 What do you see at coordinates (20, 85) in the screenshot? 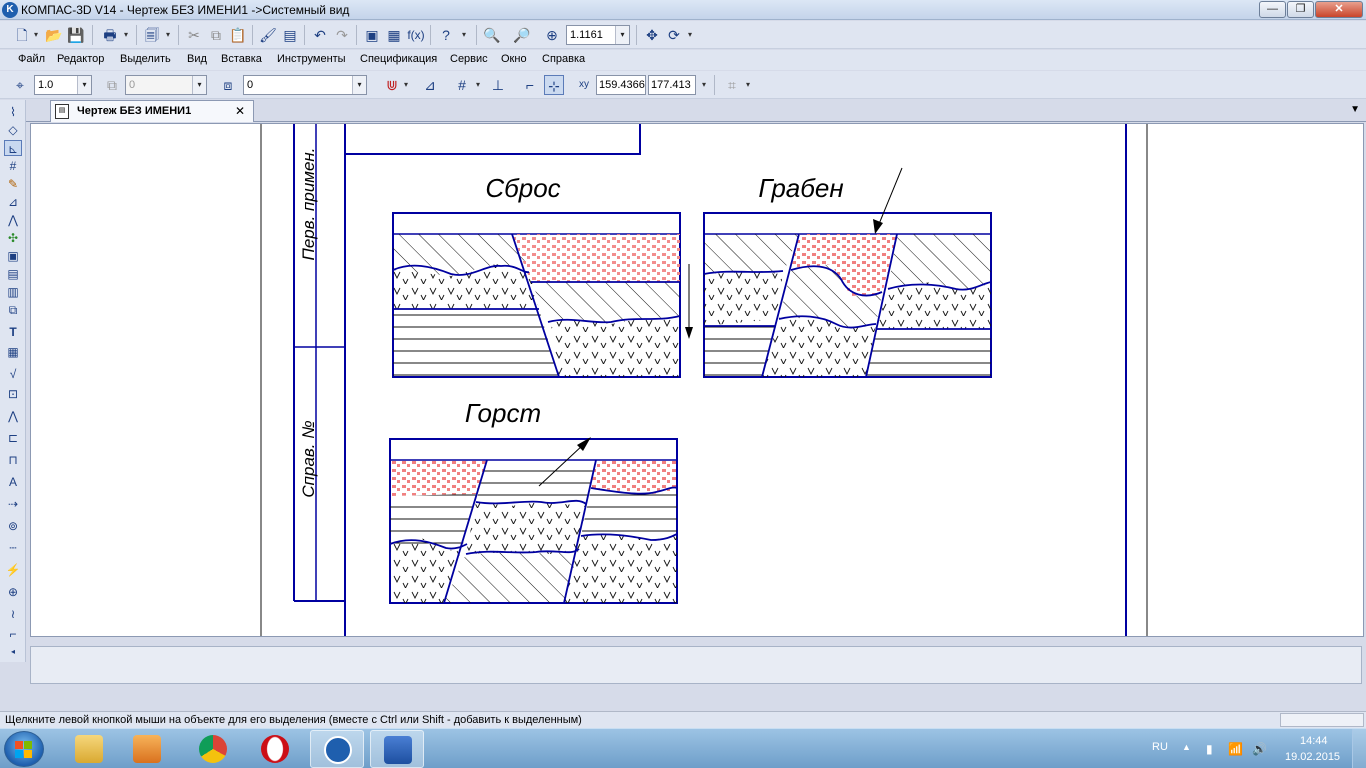
I see `step-cursor-icon: ⌖` at bounding box center [20, 85].